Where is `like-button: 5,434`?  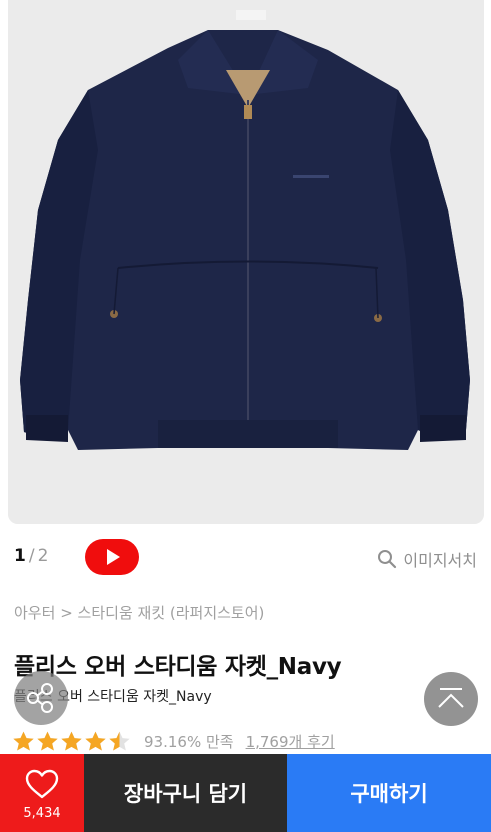
like-button: 5,434 is located at coordinates (42, 793).